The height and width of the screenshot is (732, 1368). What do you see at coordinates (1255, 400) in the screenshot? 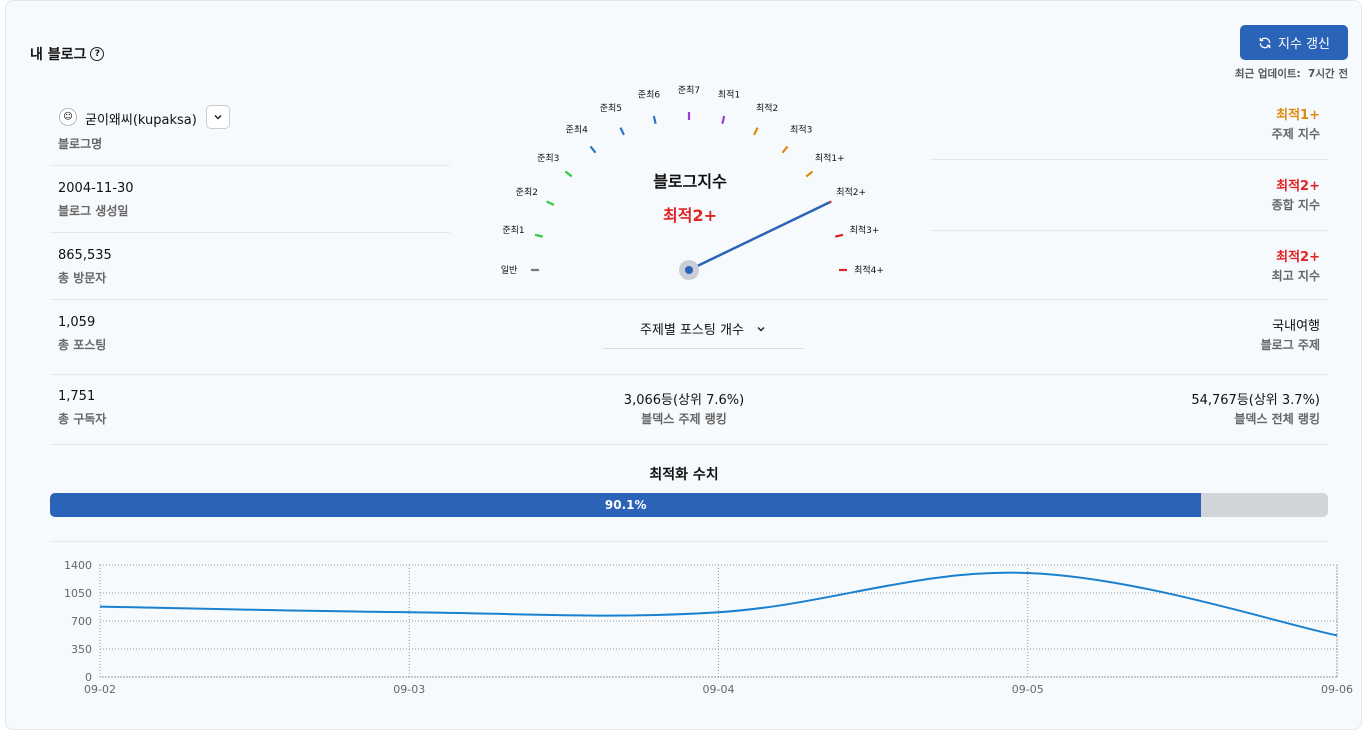
I see `total-rank-value: 54,767등(상위 3.7%)` at bounding box center [1255, 400].